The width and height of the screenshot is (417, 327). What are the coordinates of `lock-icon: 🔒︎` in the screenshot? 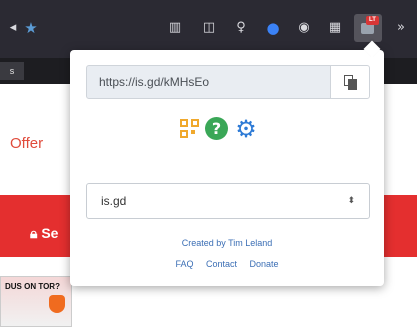 It's located at (34, 233).